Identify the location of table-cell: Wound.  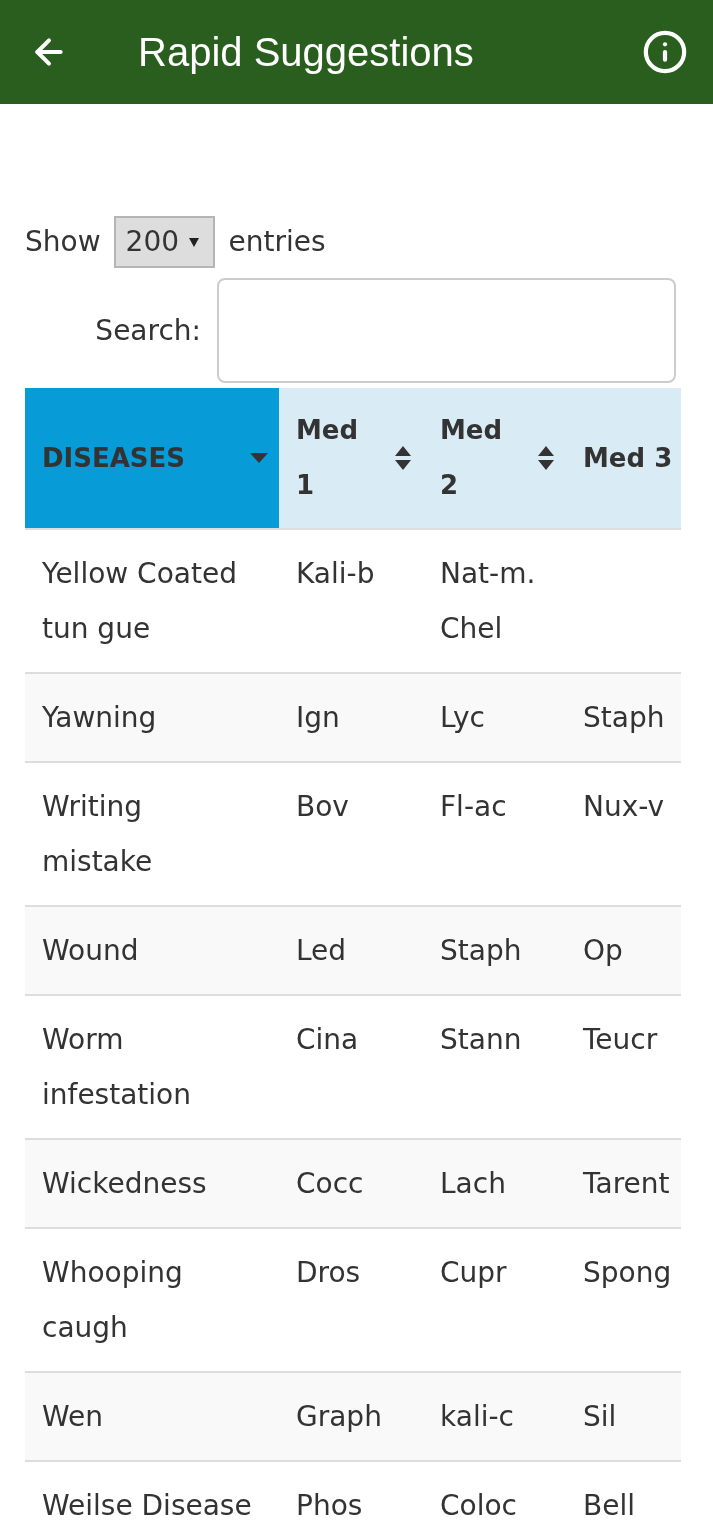
(90, 950).